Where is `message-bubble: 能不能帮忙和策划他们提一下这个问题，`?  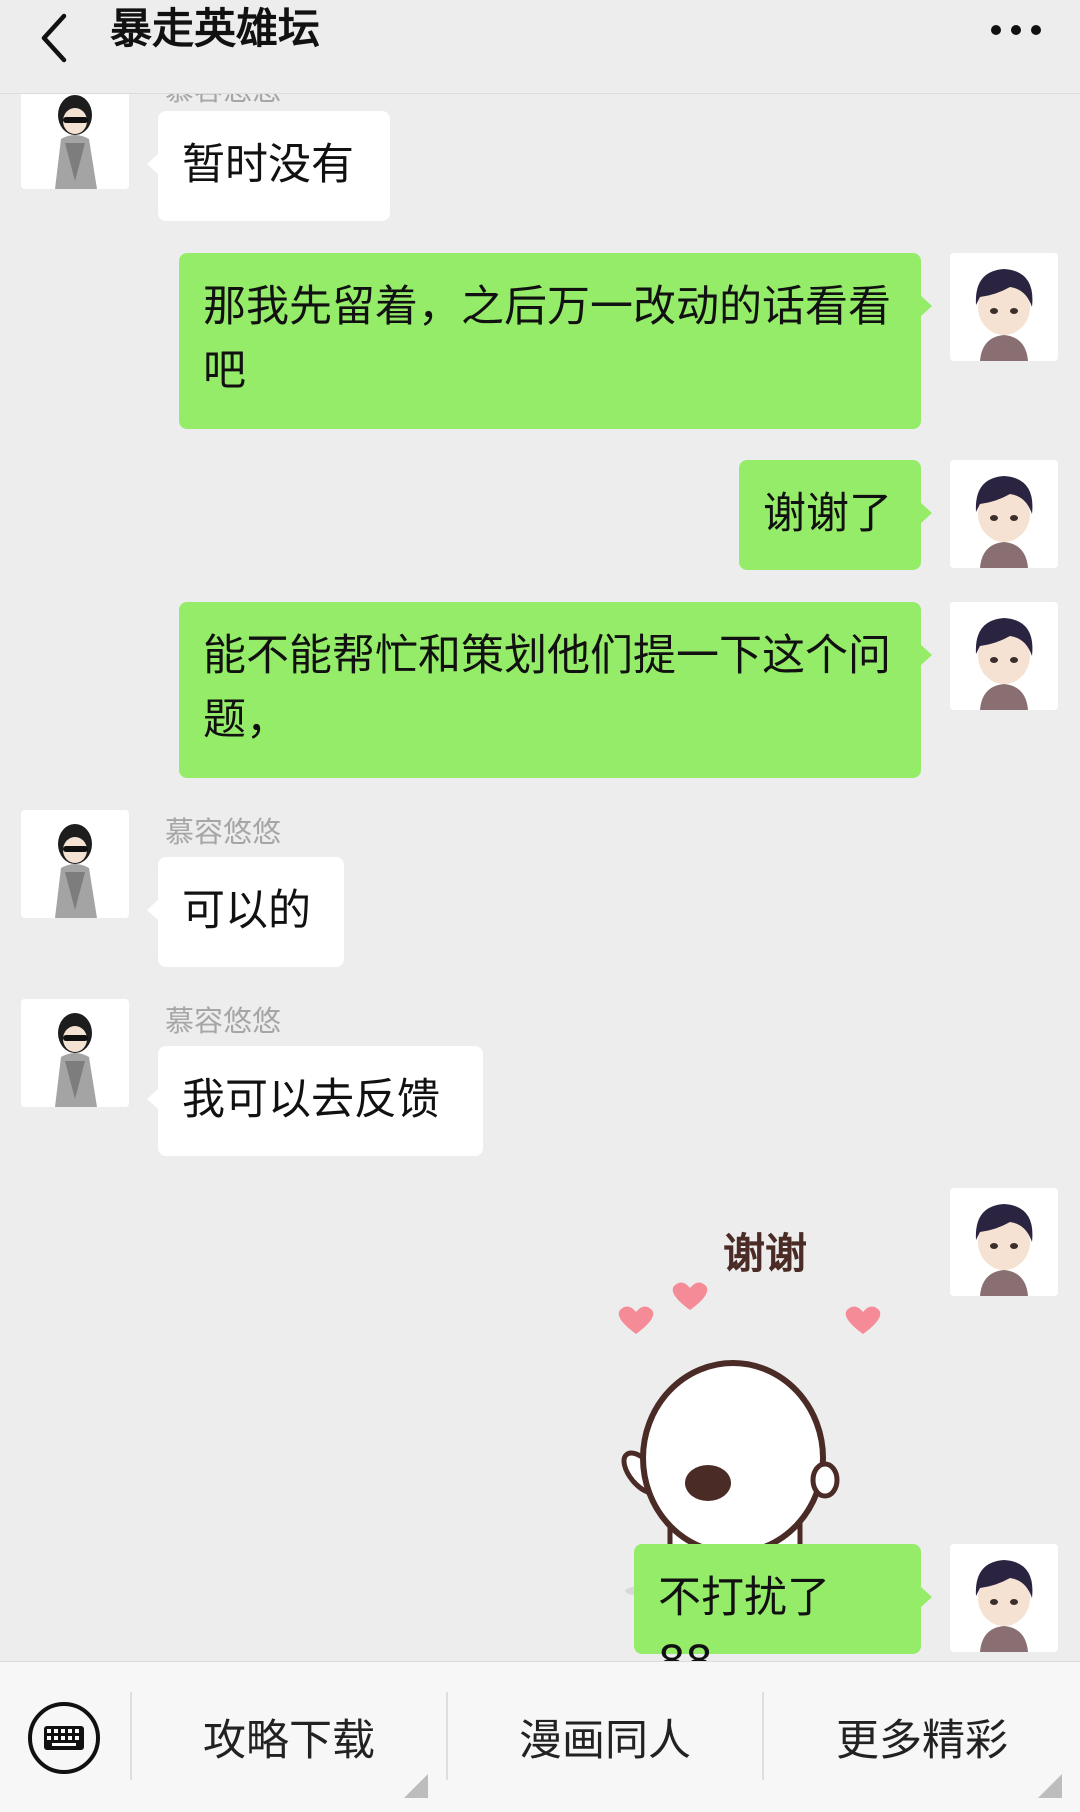
message-bubble: 能不能帮忙和策划他们提一下这个问题， is located at coordinates (555, 690).